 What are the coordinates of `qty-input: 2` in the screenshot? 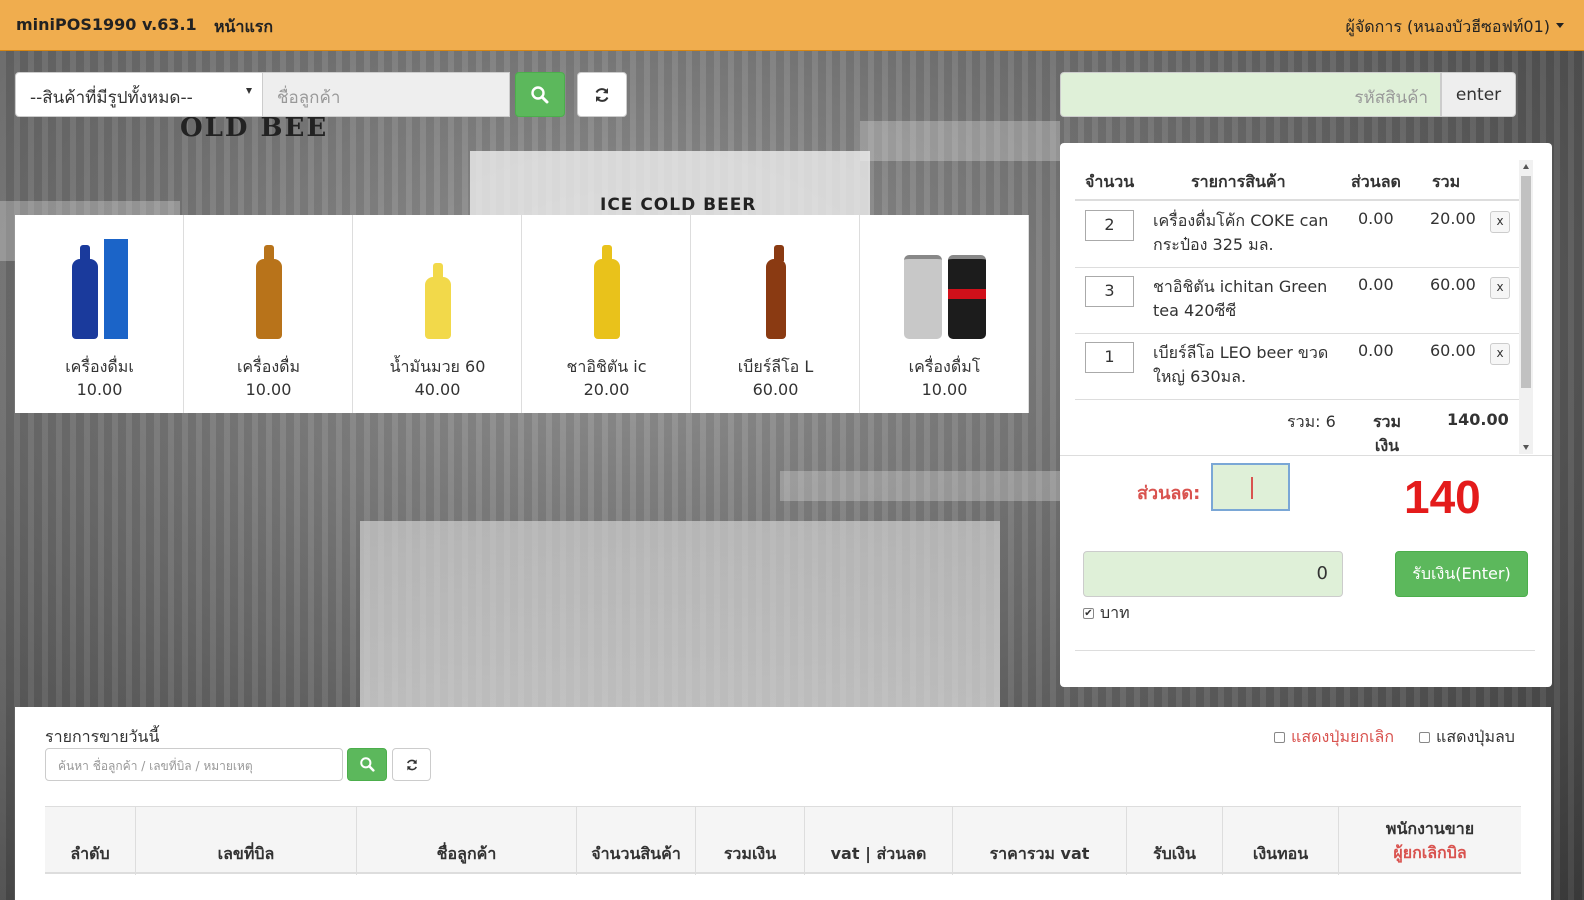 It's located at (1109, 225).